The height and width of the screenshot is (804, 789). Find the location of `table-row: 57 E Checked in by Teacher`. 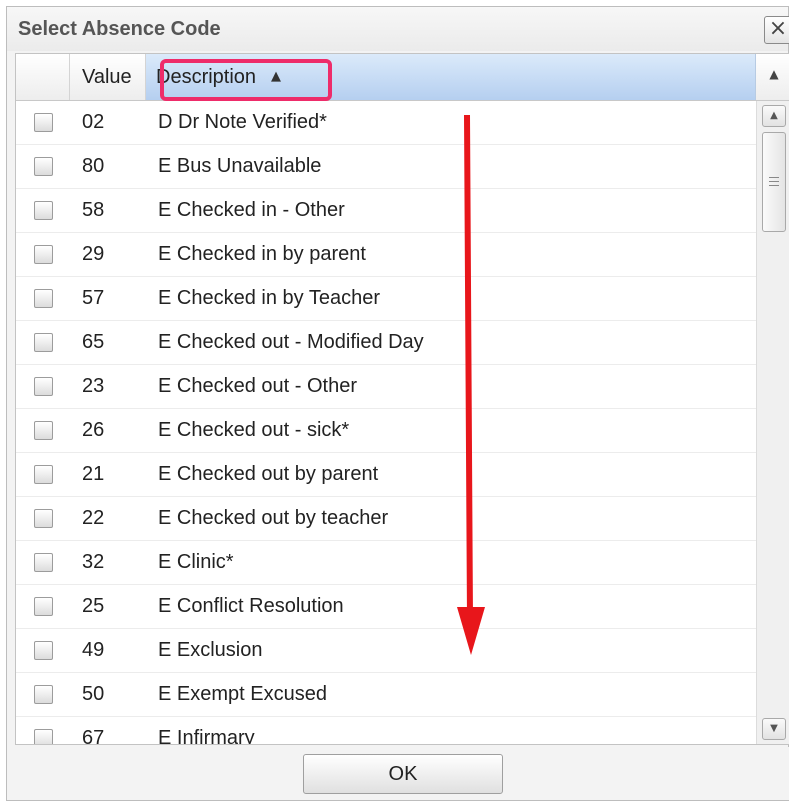

table-row: 57 E Checked in by Teacher is located at coordinates (386, 299).